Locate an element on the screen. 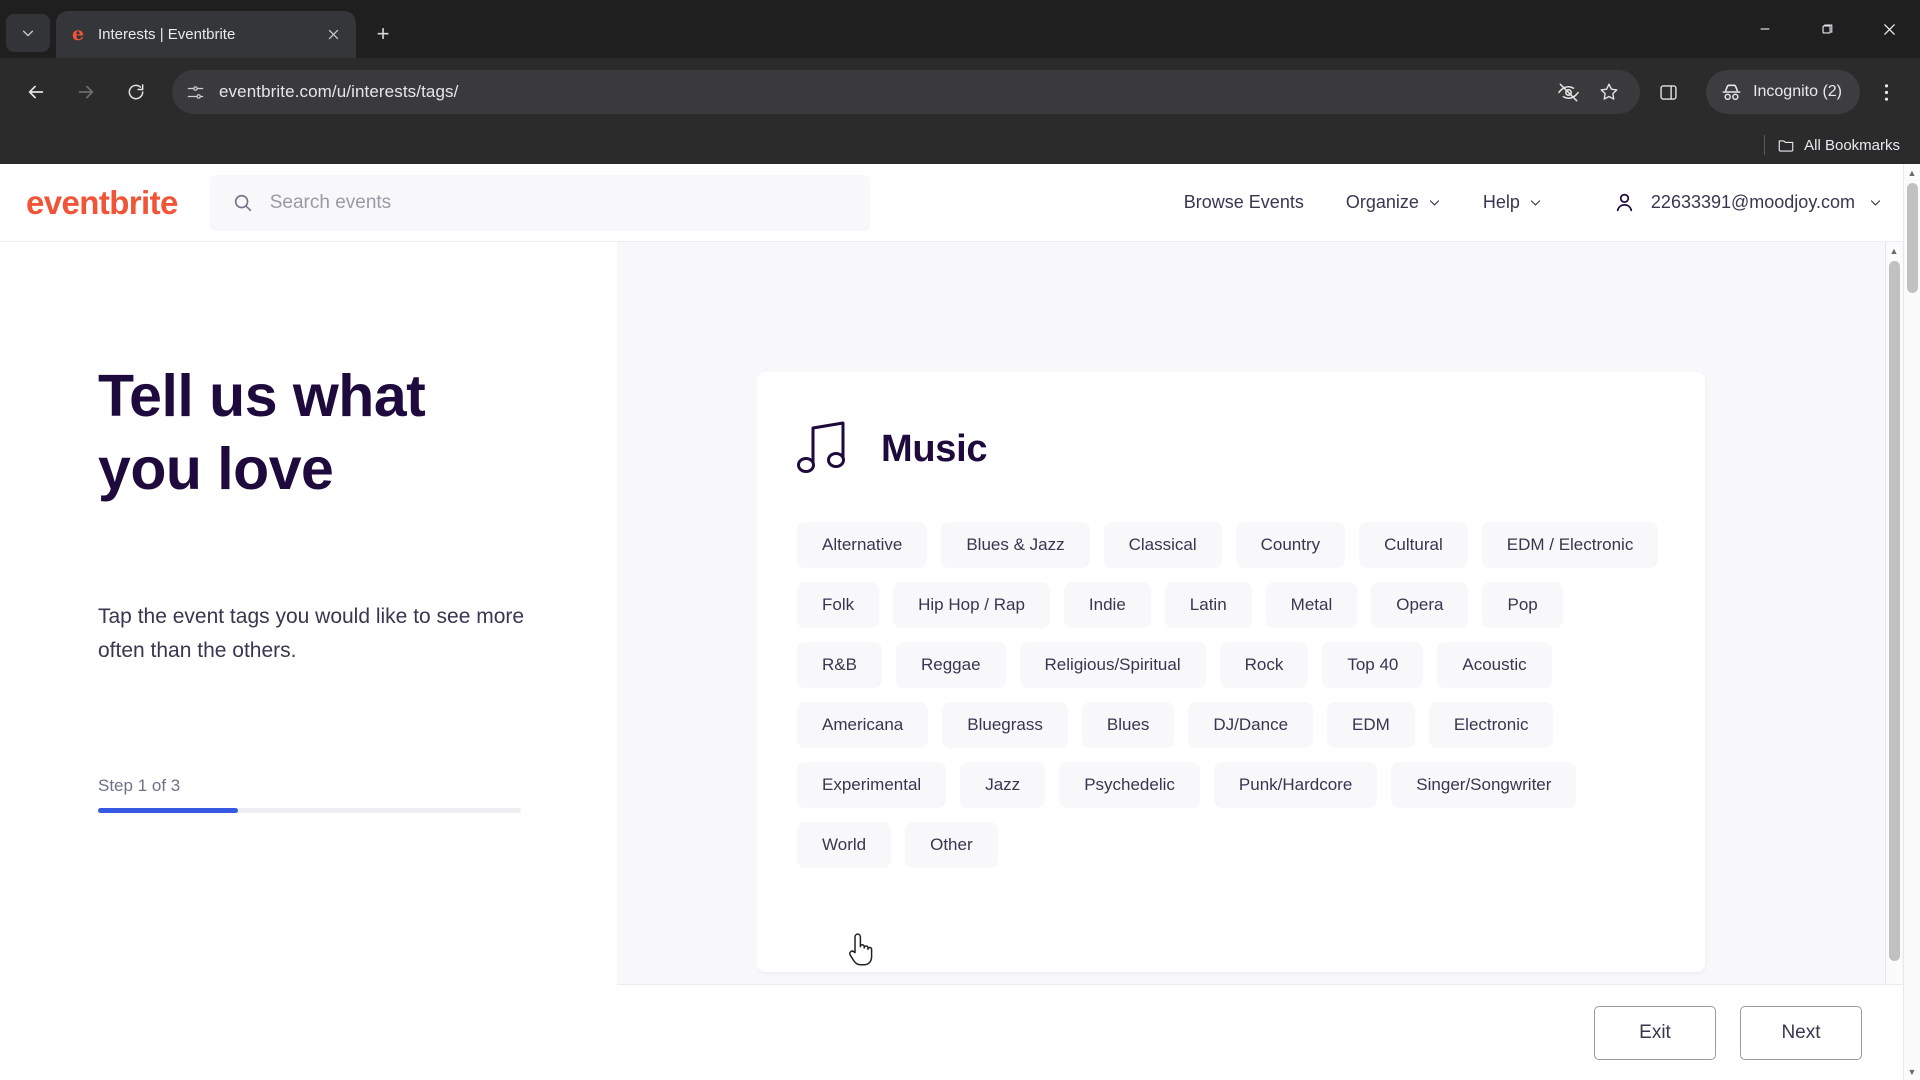 The height and width of the screenshot is (1080, 1920). tag-chip: Religious/Spiritual is located at coordinates (1112, 665).